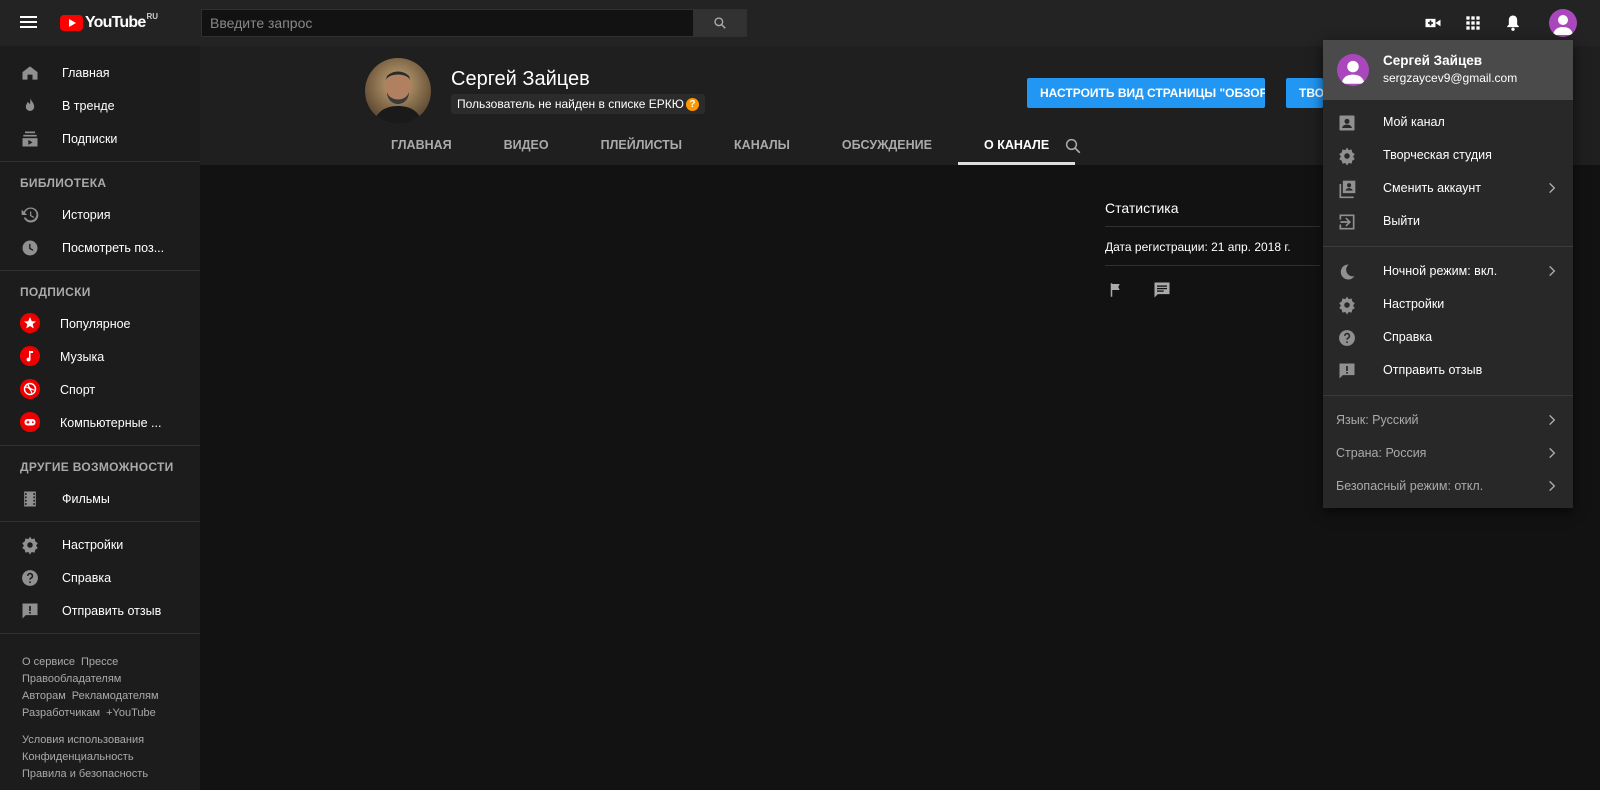 Image resolution: width=1600 pixels, height=790 pixels. I want to click on music-icon, so click(30, 356).